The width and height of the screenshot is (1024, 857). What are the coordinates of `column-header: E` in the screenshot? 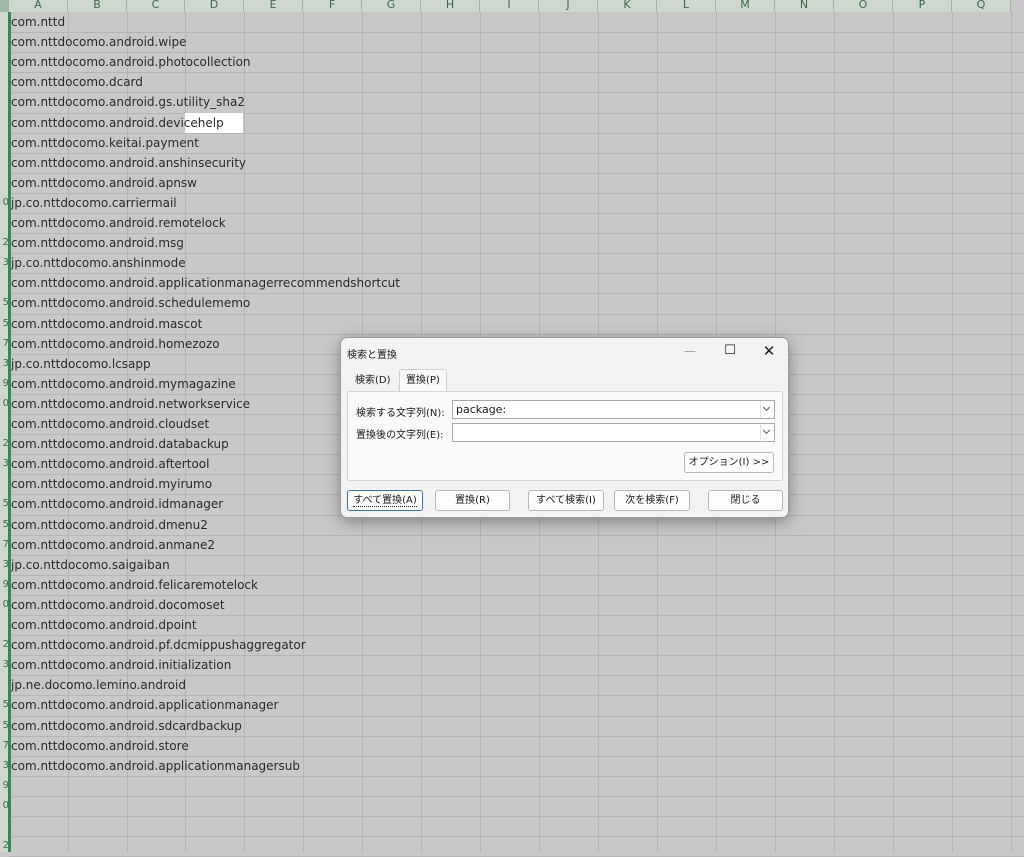 It's located at (273, 6).